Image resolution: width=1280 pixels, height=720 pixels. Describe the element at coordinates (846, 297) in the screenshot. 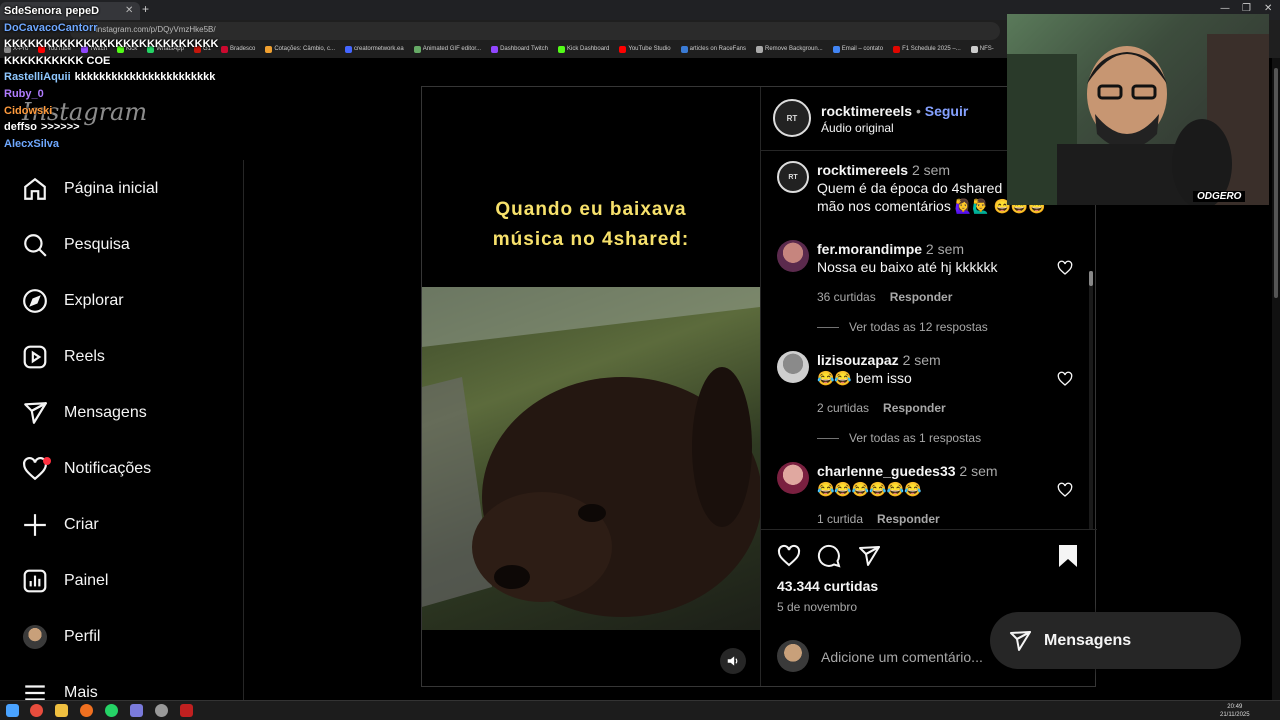

I see `comment-likes: 36 curtidas` at that location.